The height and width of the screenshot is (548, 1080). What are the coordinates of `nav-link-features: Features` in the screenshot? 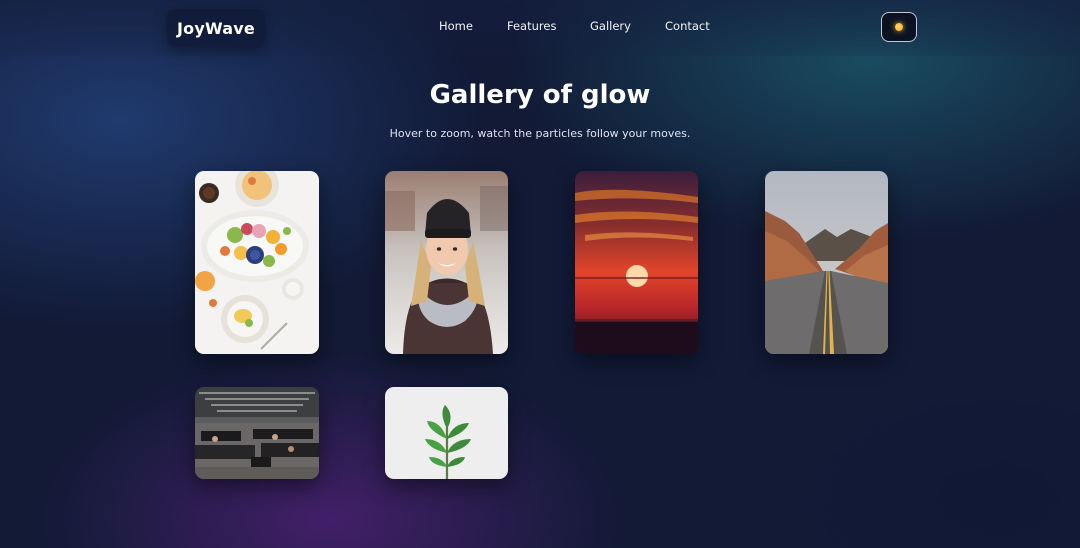 It's located at (531, 26).